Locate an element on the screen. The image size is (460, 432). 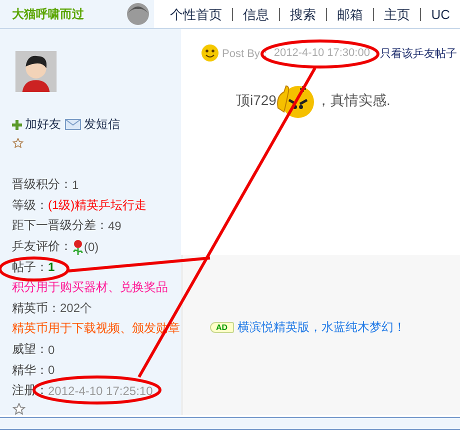
stat-label: 精英币： is located at coordinates (36, 308).